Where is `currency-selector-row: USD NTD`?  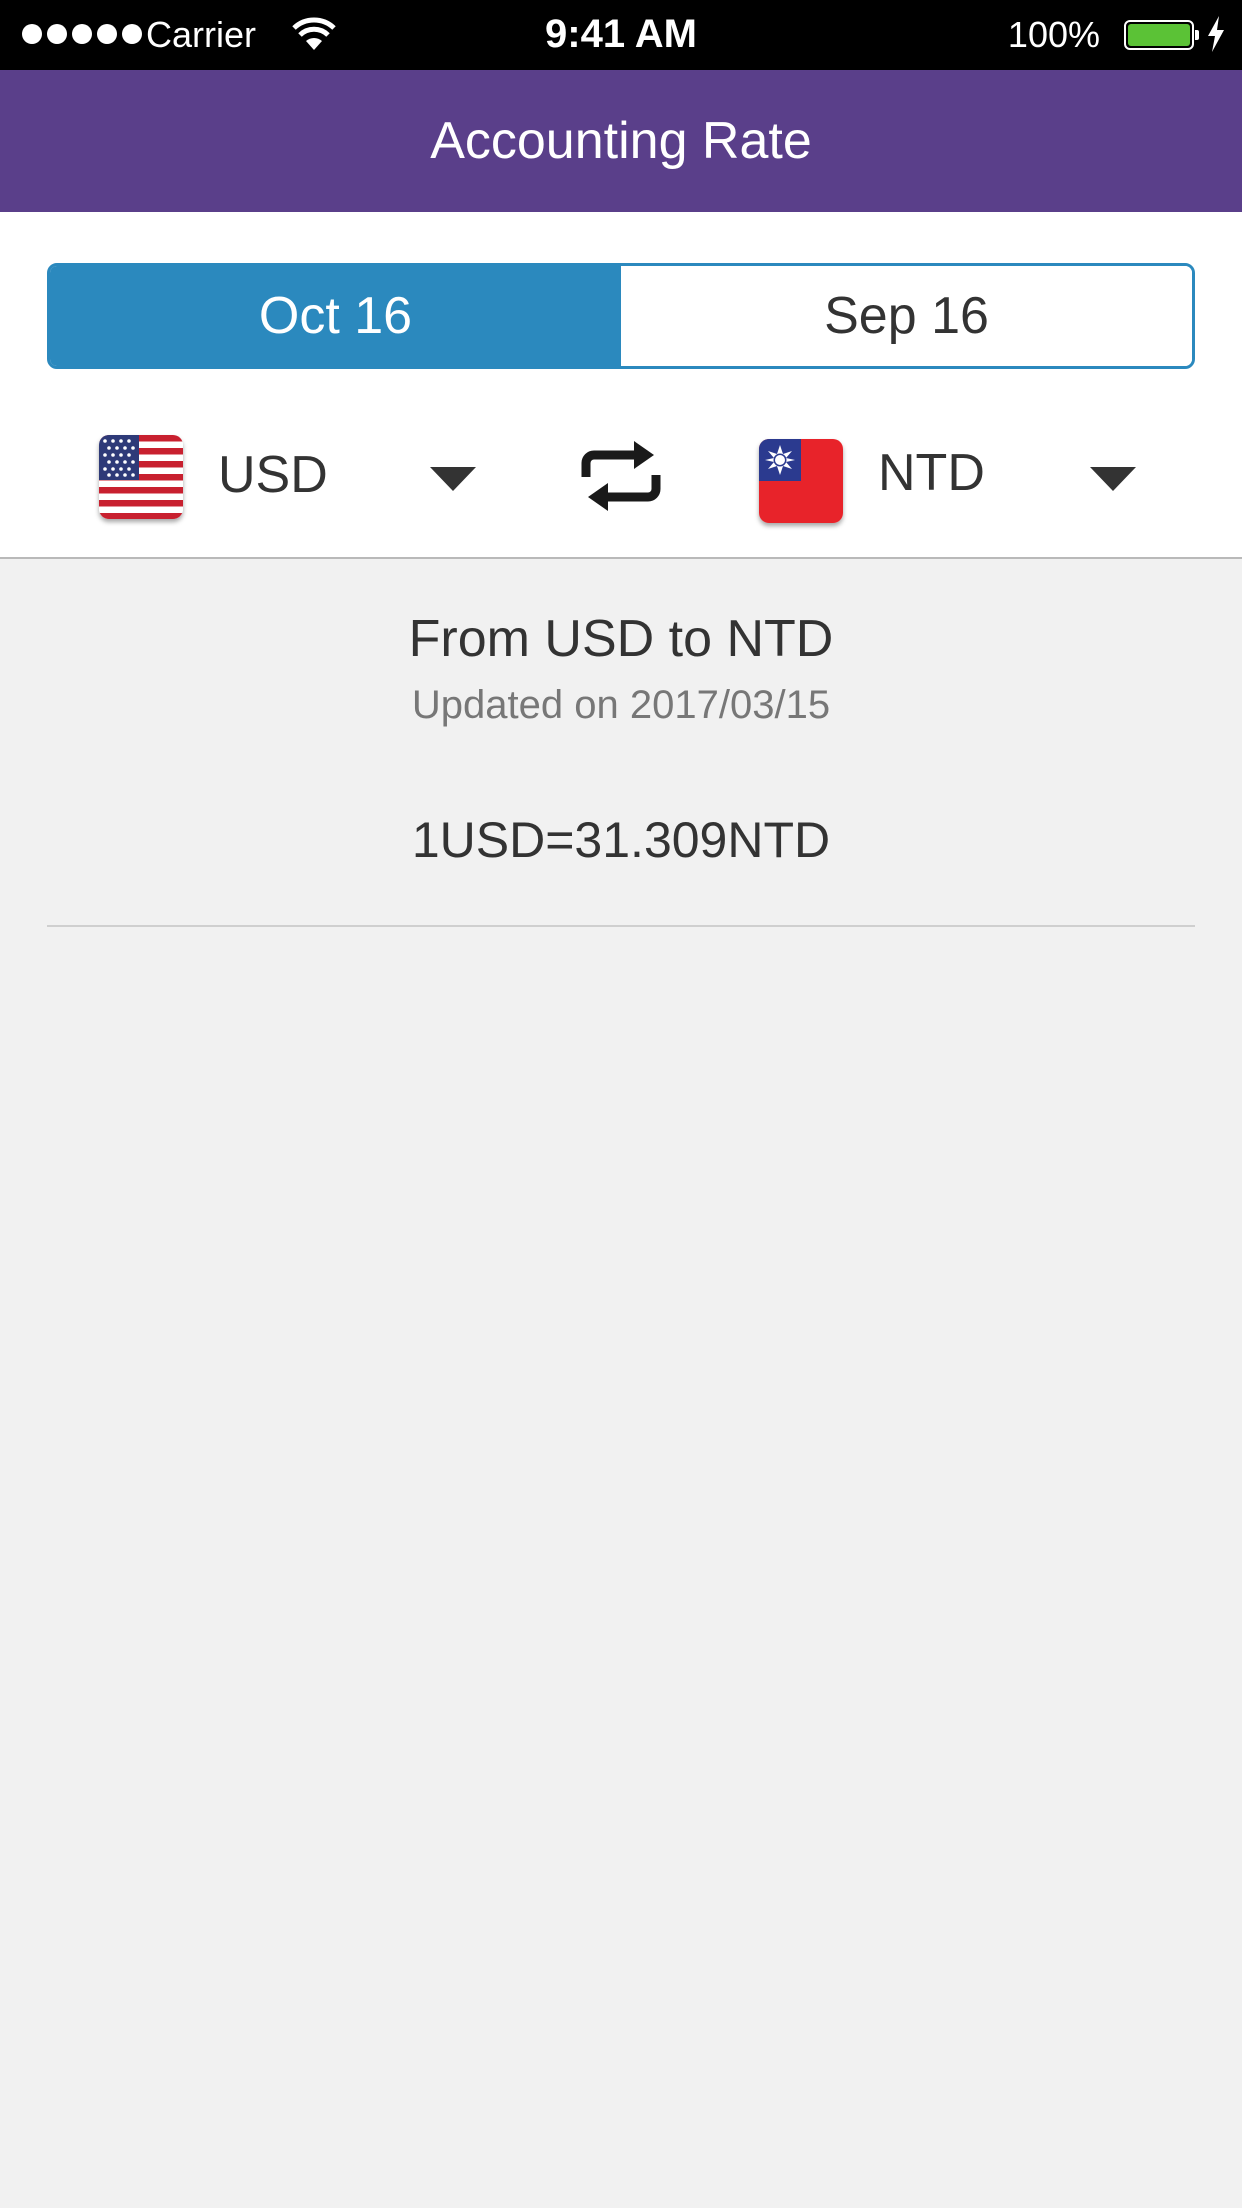 currency-selector-row: USD NTD is located at coordinates (621, 477).